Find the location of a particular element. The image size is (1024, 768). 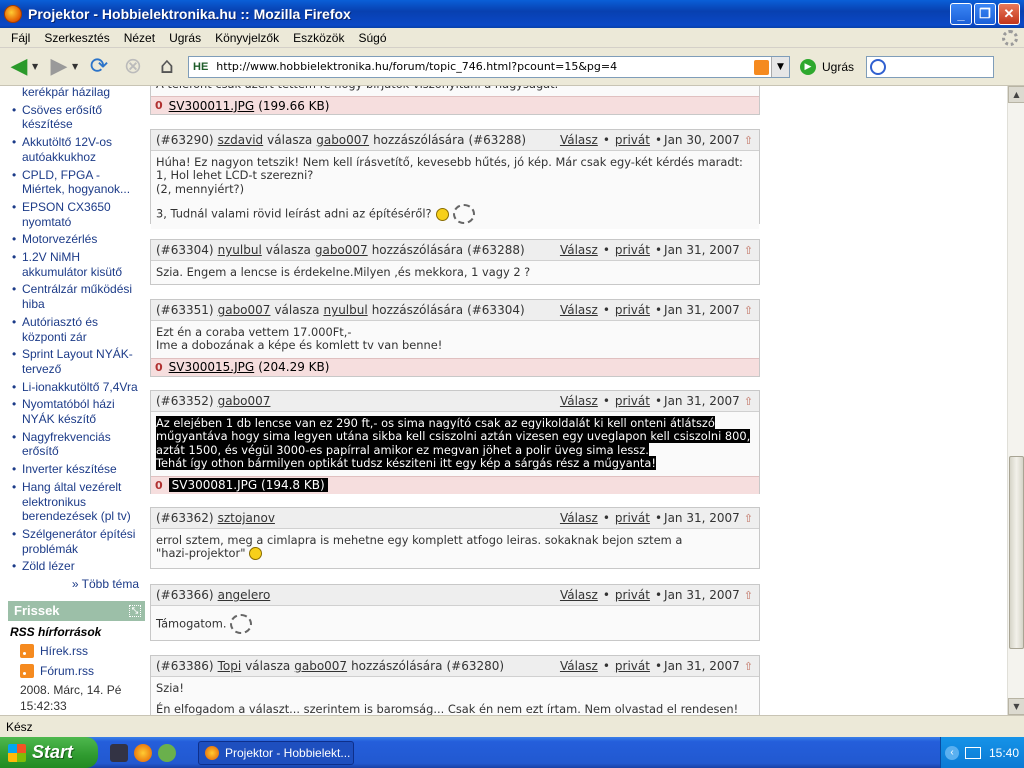

menu-view: Nézet is located at coordinates (139, 38).